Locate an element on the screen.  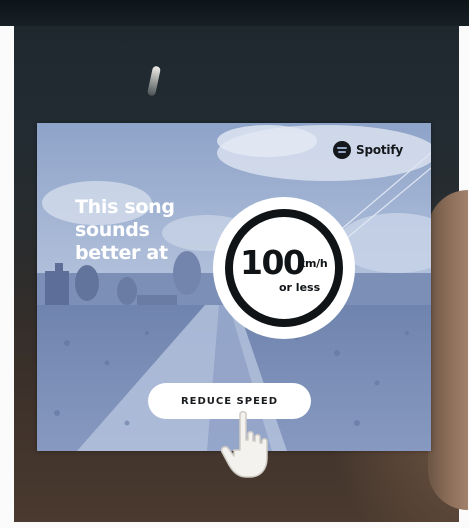
speed-limit-badge: 100 km/h or less is located at coordinates (284, 268).